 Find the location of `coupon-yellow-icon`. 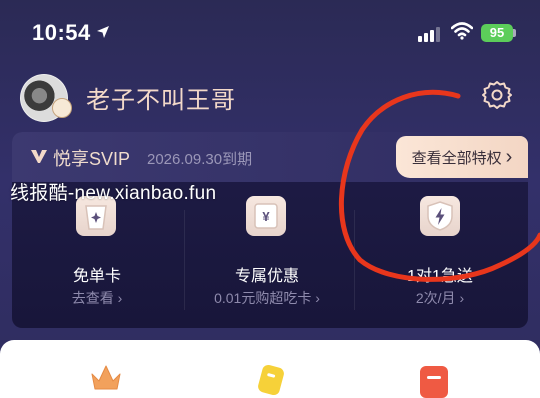

coupon-yellow-icon is located at coordinates (271, 379).